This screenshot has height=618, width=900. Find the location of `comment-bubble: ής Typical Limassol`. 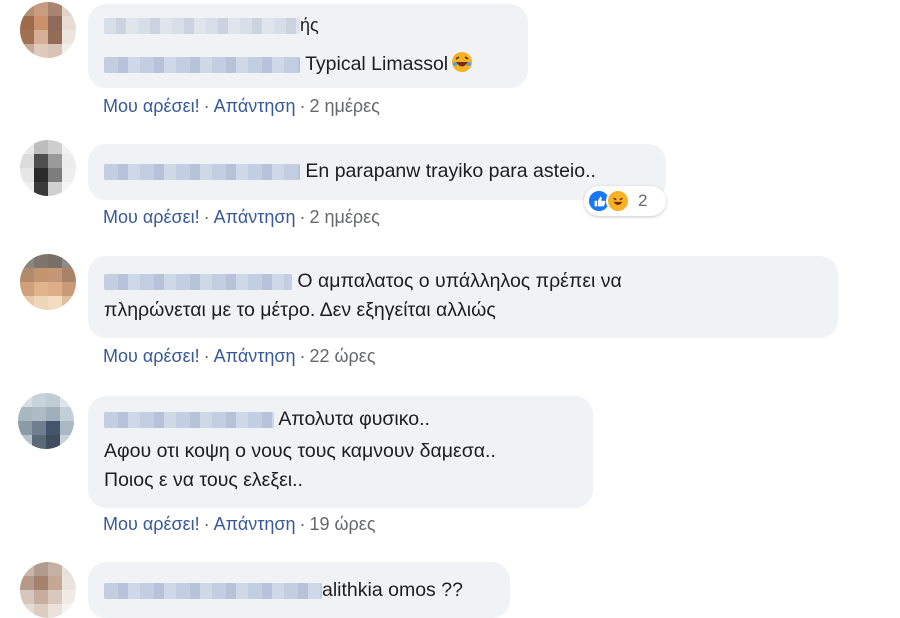

comment-bubble: ής Typical Limassol is located at coordinates (308, 46).